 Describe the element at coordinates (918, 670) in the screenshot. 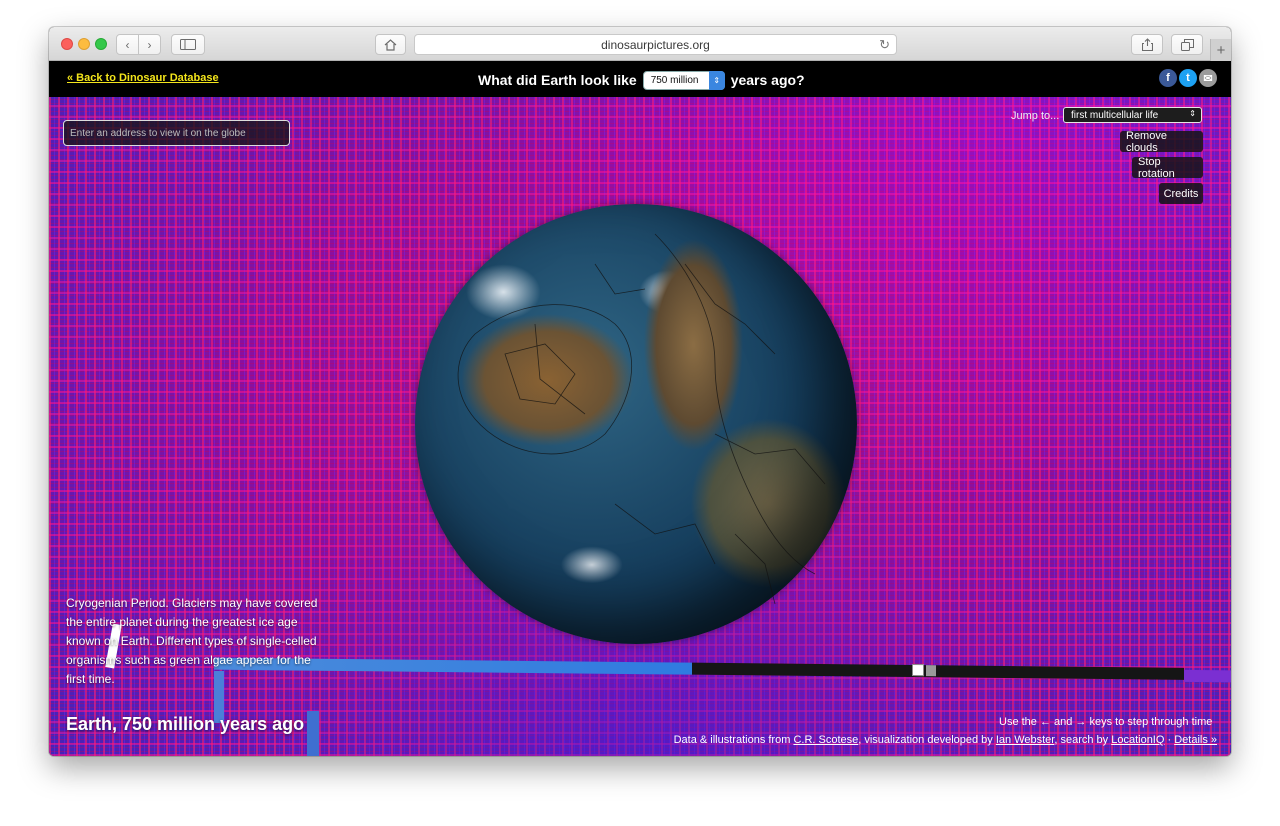

I see `timeline-handle` at that location.